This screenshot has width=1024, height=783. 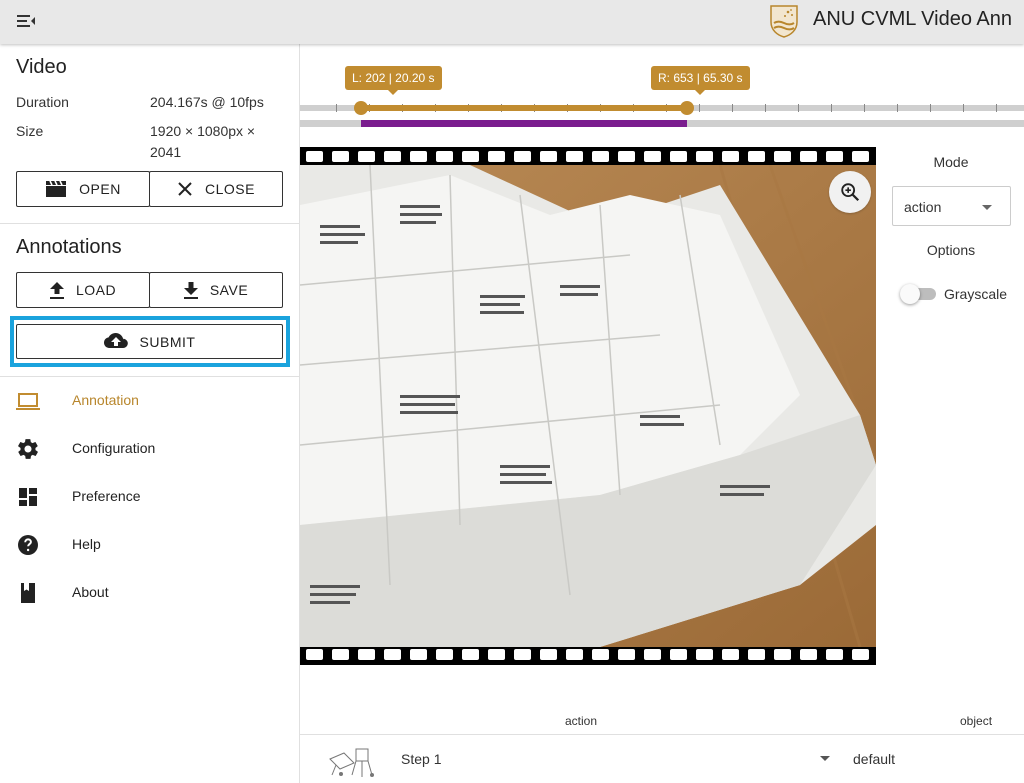 I want to click on annotations-heading: Annotations, so click(x=69, y=247).